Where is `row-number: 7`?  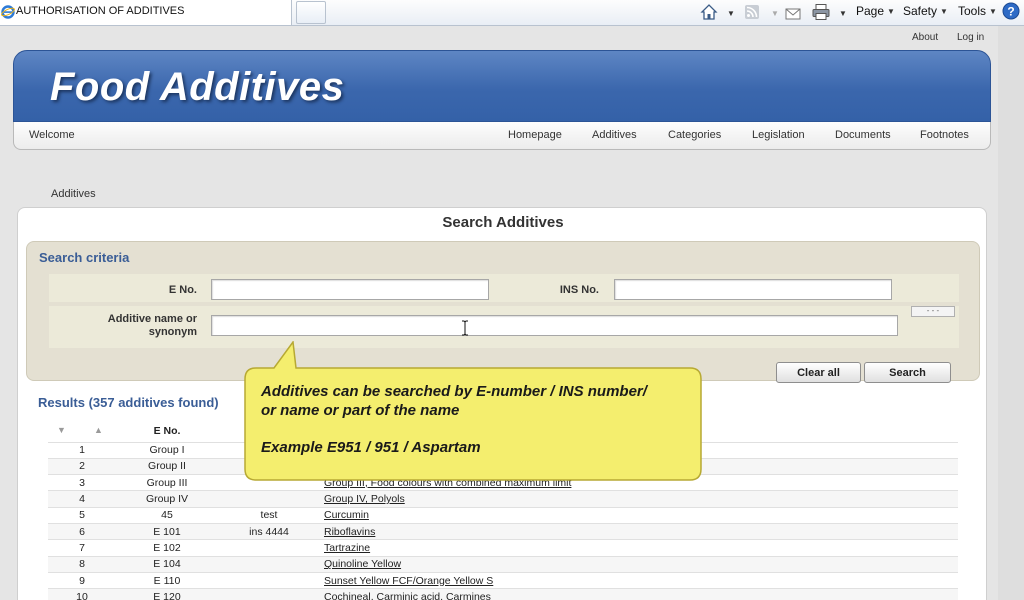
row-number: 7 is located at coordinates (82, 548).